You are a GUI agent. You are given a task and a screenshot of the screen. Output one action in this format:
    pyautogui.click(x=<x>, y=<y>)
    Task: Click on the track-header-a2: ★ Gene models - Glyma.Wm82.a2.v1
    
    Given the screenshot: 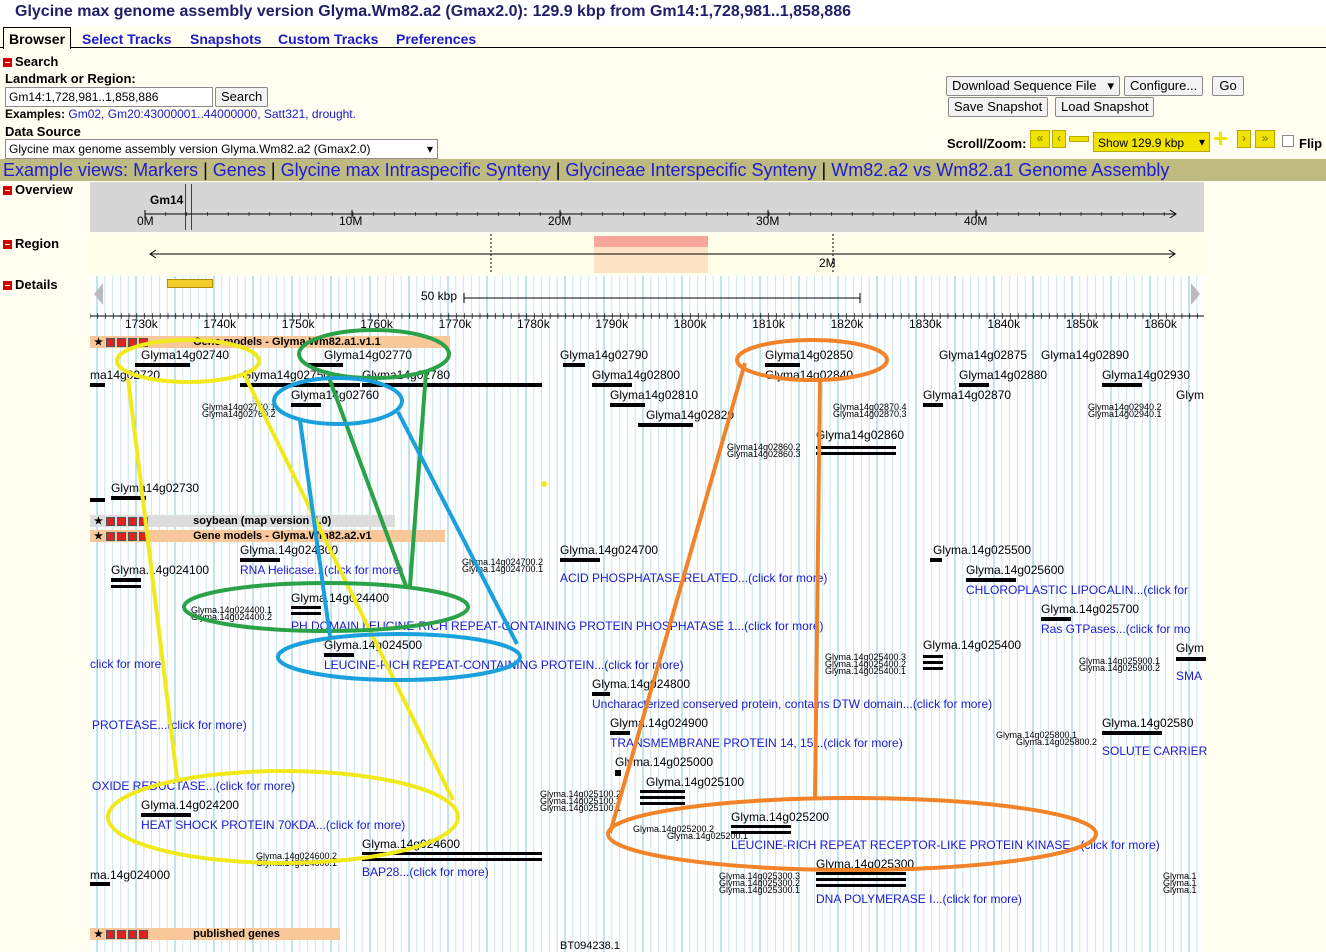 What is the action you would take?
    pyautogui.click(x=267, y=536)
    